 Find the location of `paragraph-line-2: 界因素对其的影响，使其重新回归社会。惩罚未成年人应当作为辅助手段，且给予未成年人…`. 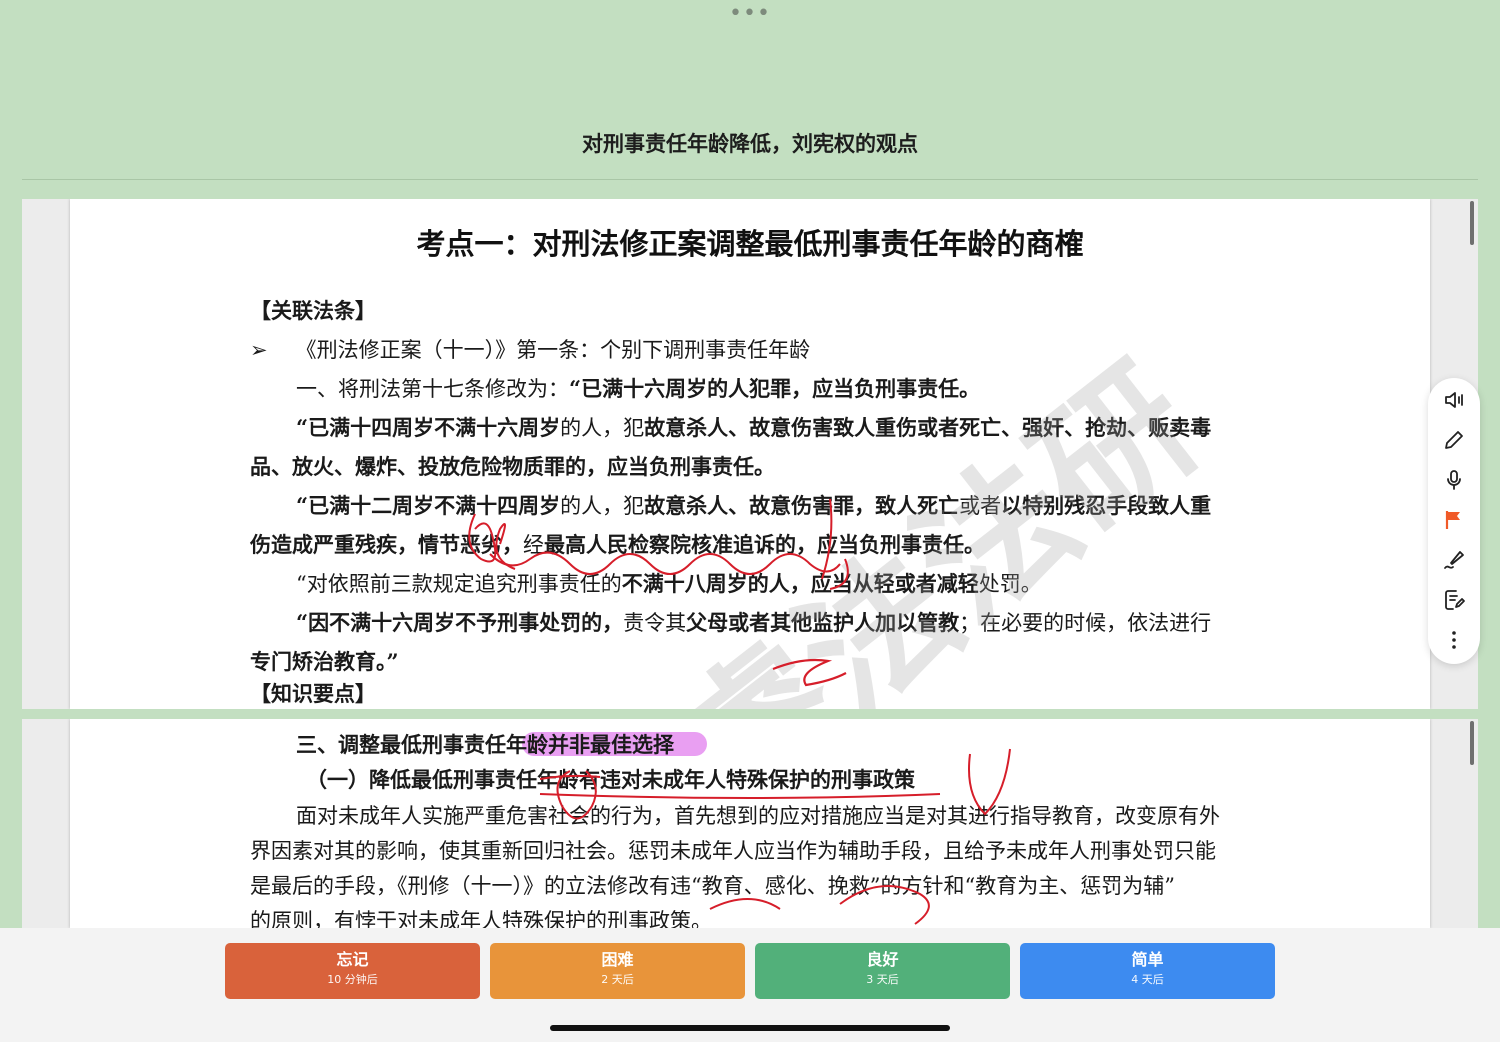

paragraph-line-2: 界因素对其的影响，使其重新回归社会。惩罚未成年人应当作为辅助手段，且给予未成年人… is located at coordinates (733, 851).